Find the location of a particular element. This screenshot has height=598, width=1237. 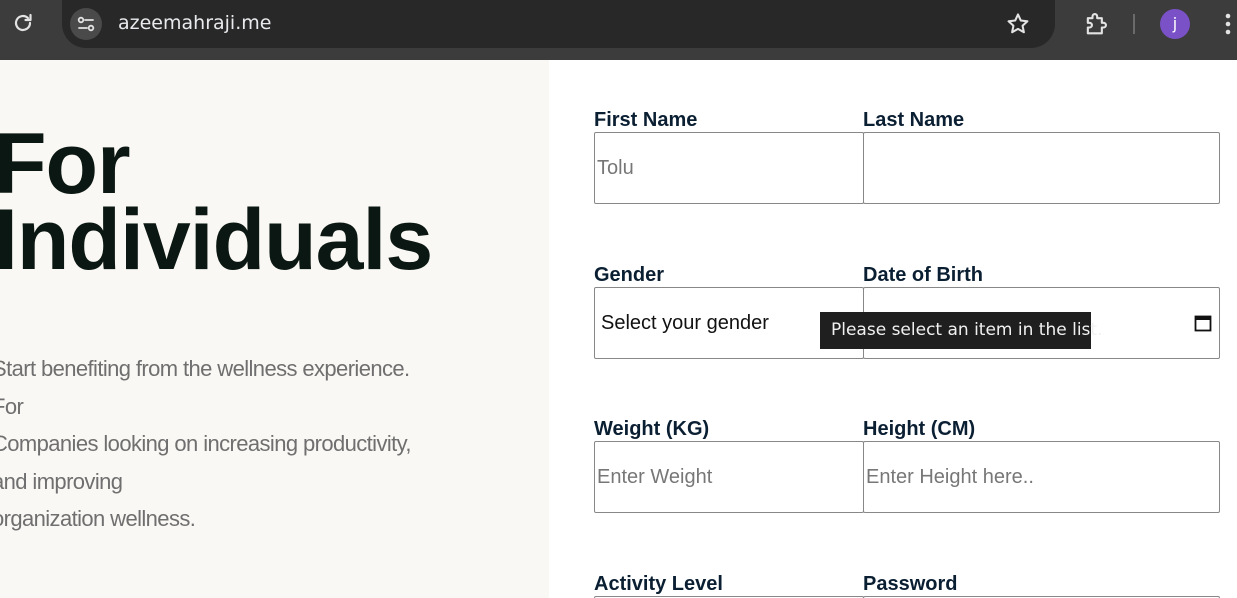

browser-toolbar: azeemahraji.me j is located at coordinates (618, 30).